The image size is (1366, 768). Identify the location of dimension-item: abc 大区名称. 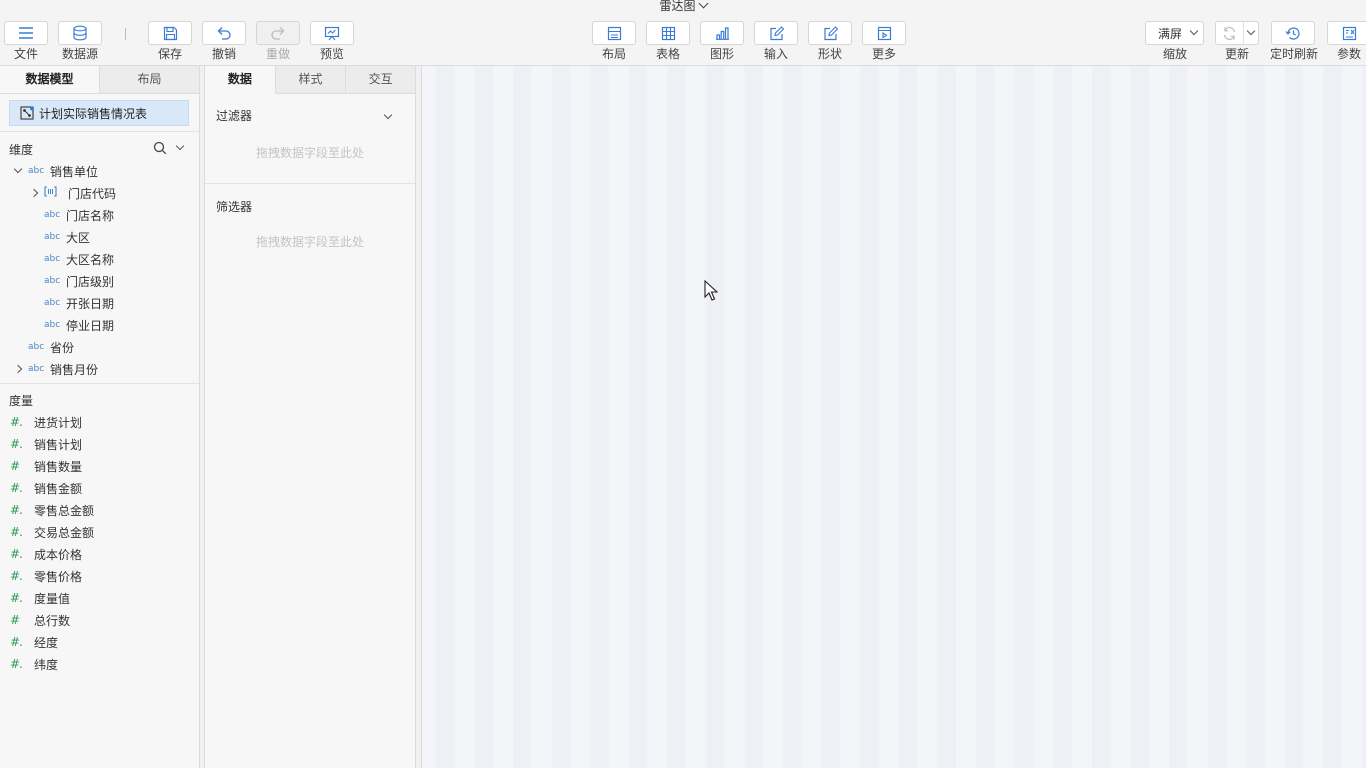
(99, 259).